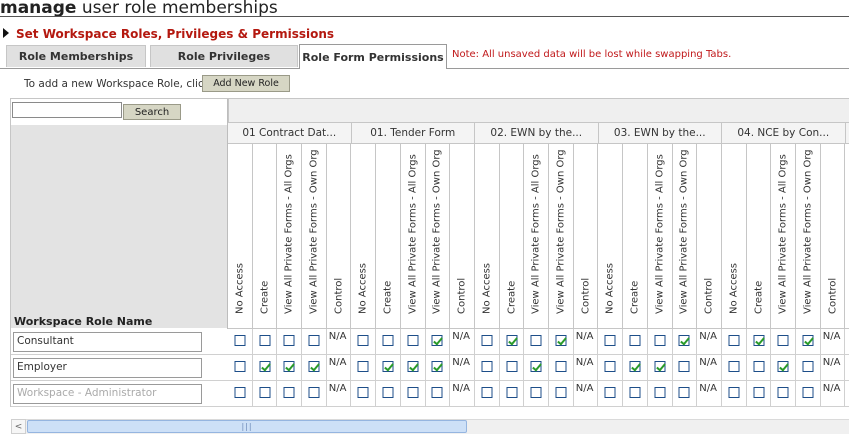 Image resolution: width=849 pixels, height=439 pixels. What do you see at coordinates (373, 56) in the screenshot?
I see `tab-role-form-permissions: Role Form Permissions` at bounding box center [373, 56].